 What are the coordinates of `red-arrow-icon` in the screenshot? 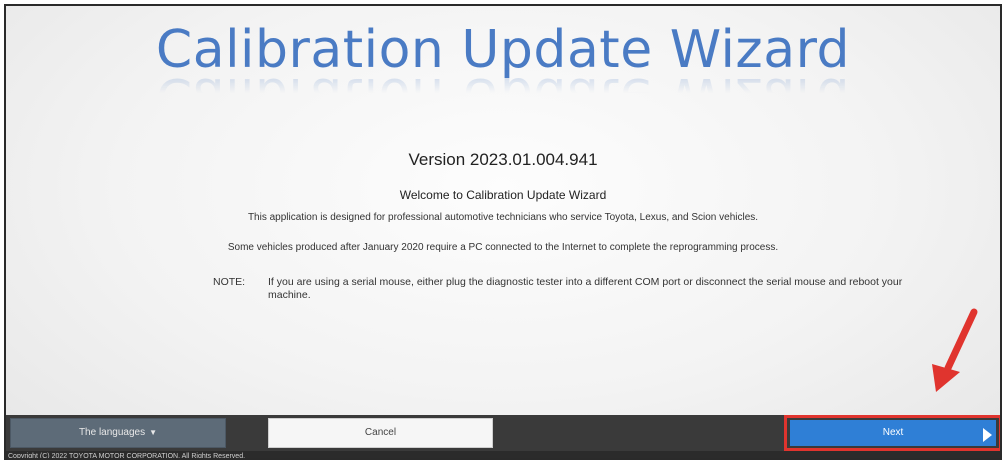 It's located at (955, 350).